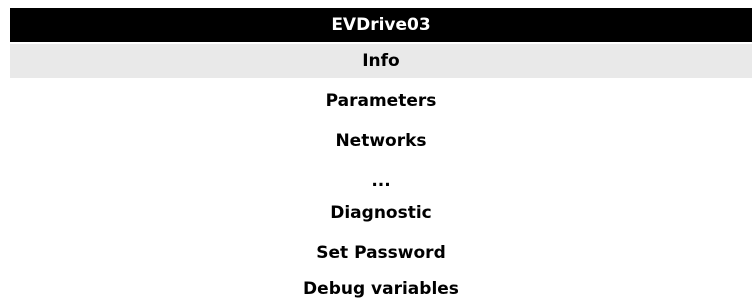  I want to click on menu-item-label: Info, so click(381, 61).